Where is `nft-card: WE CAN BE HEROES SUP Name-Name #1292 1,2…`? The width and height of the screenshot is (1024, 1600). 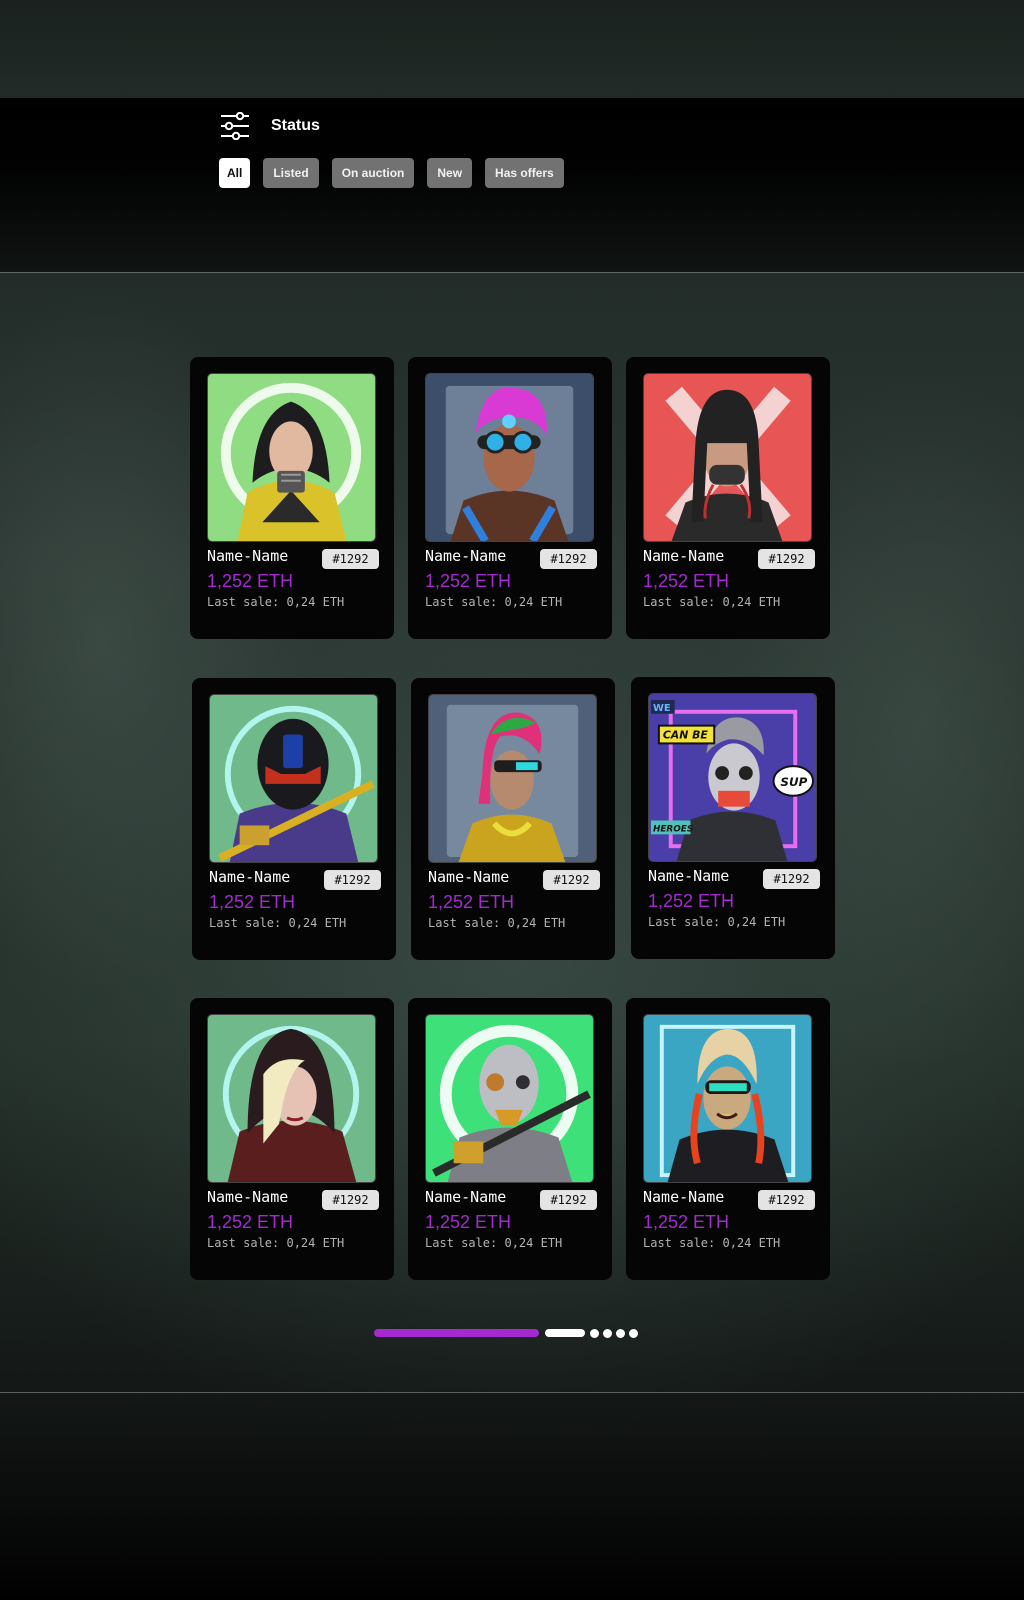
nft-card: WE CAN BE HEROES SUP Name-Name #1292 1,2… is located at coordinates (733, 818).